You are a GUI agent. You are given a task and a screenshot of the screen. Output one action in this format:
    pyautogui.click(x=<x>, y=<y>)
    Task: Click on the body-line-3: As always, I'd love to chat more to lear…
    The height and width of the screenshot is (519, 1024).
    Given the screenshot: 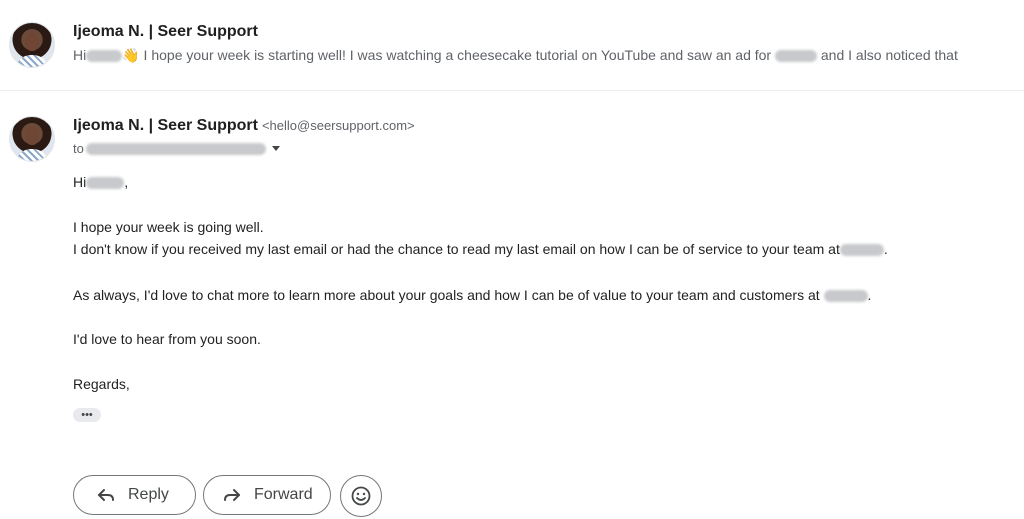 What is the action you would take?
    pyautogui.click(x=472, y=295)
    